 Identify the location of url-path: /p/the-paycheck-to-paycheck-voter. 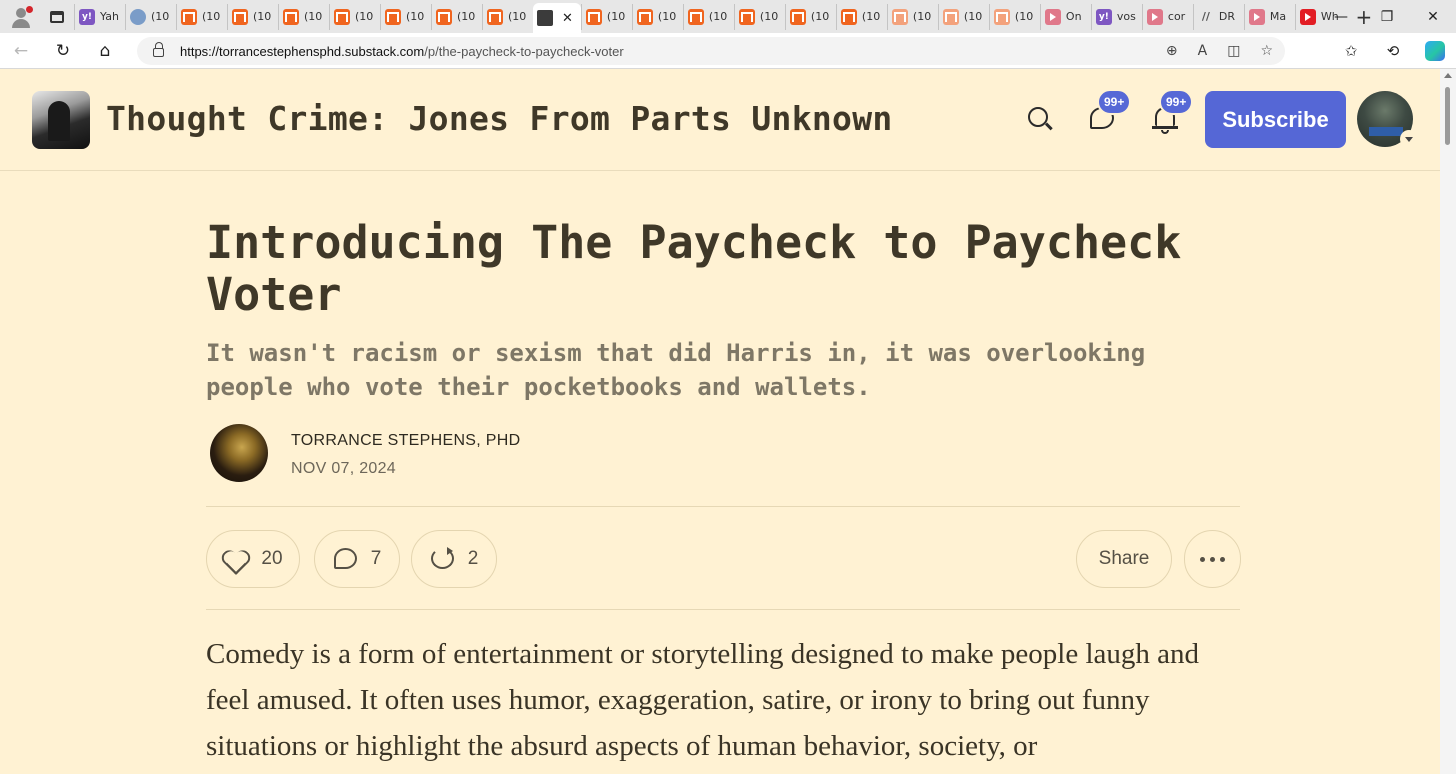
(524, 51).